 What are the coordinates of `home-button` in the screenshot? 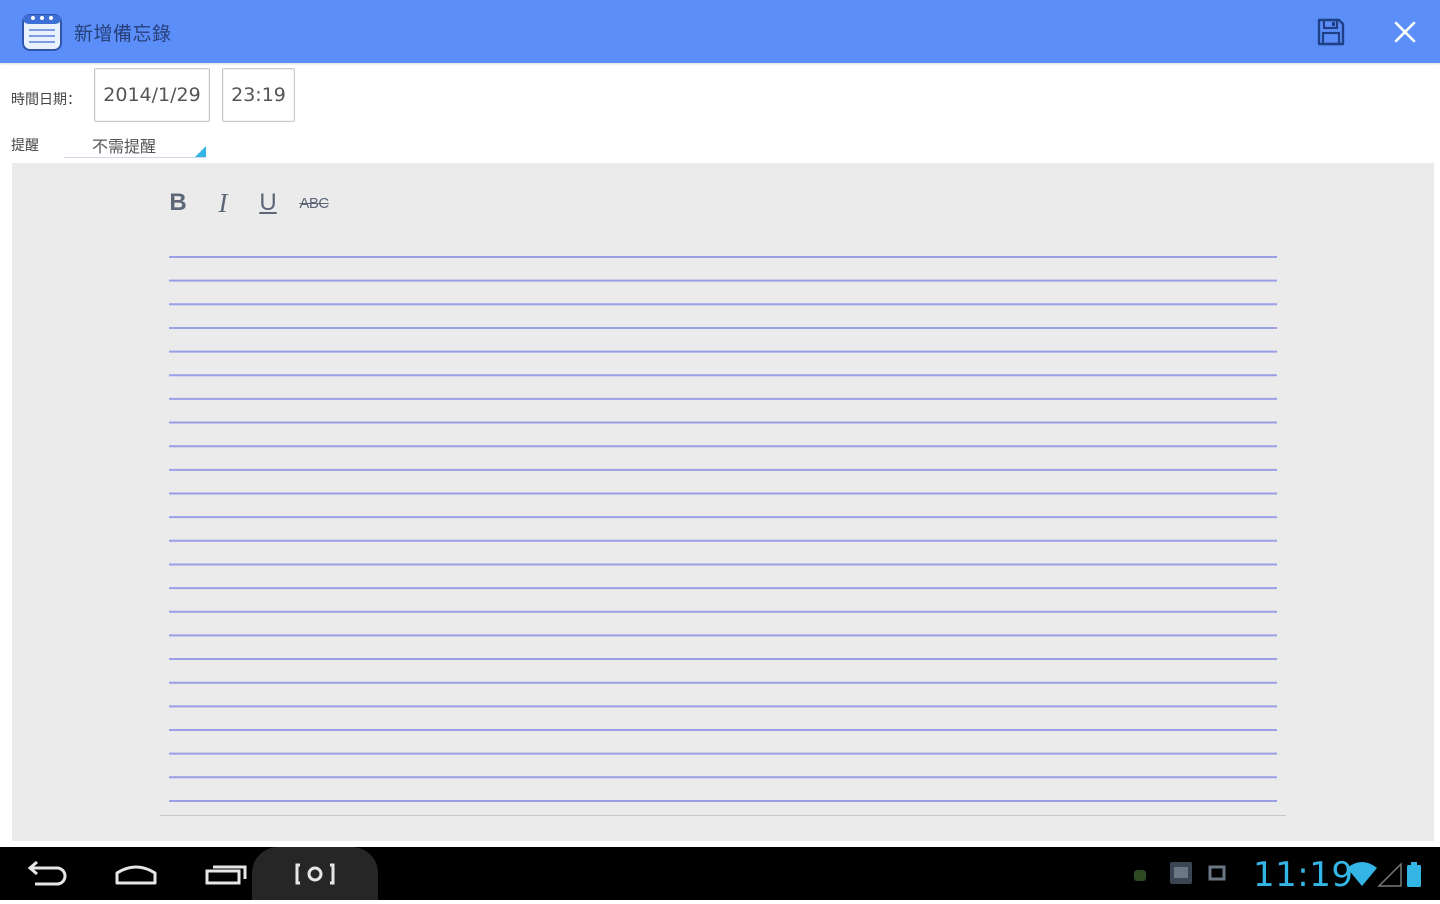 It's located at (136, 873).